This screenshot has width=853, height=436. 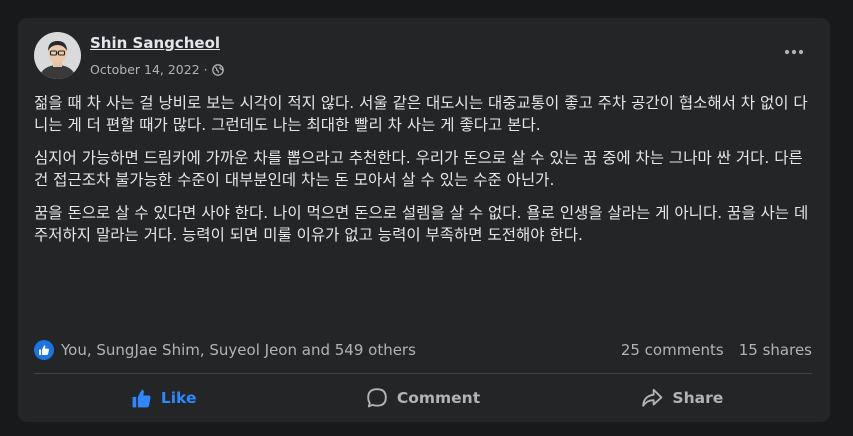 What do you see at coordinates (652, 397) in the screenshot?
I see `share-icon` at bounding box center [652, 397].